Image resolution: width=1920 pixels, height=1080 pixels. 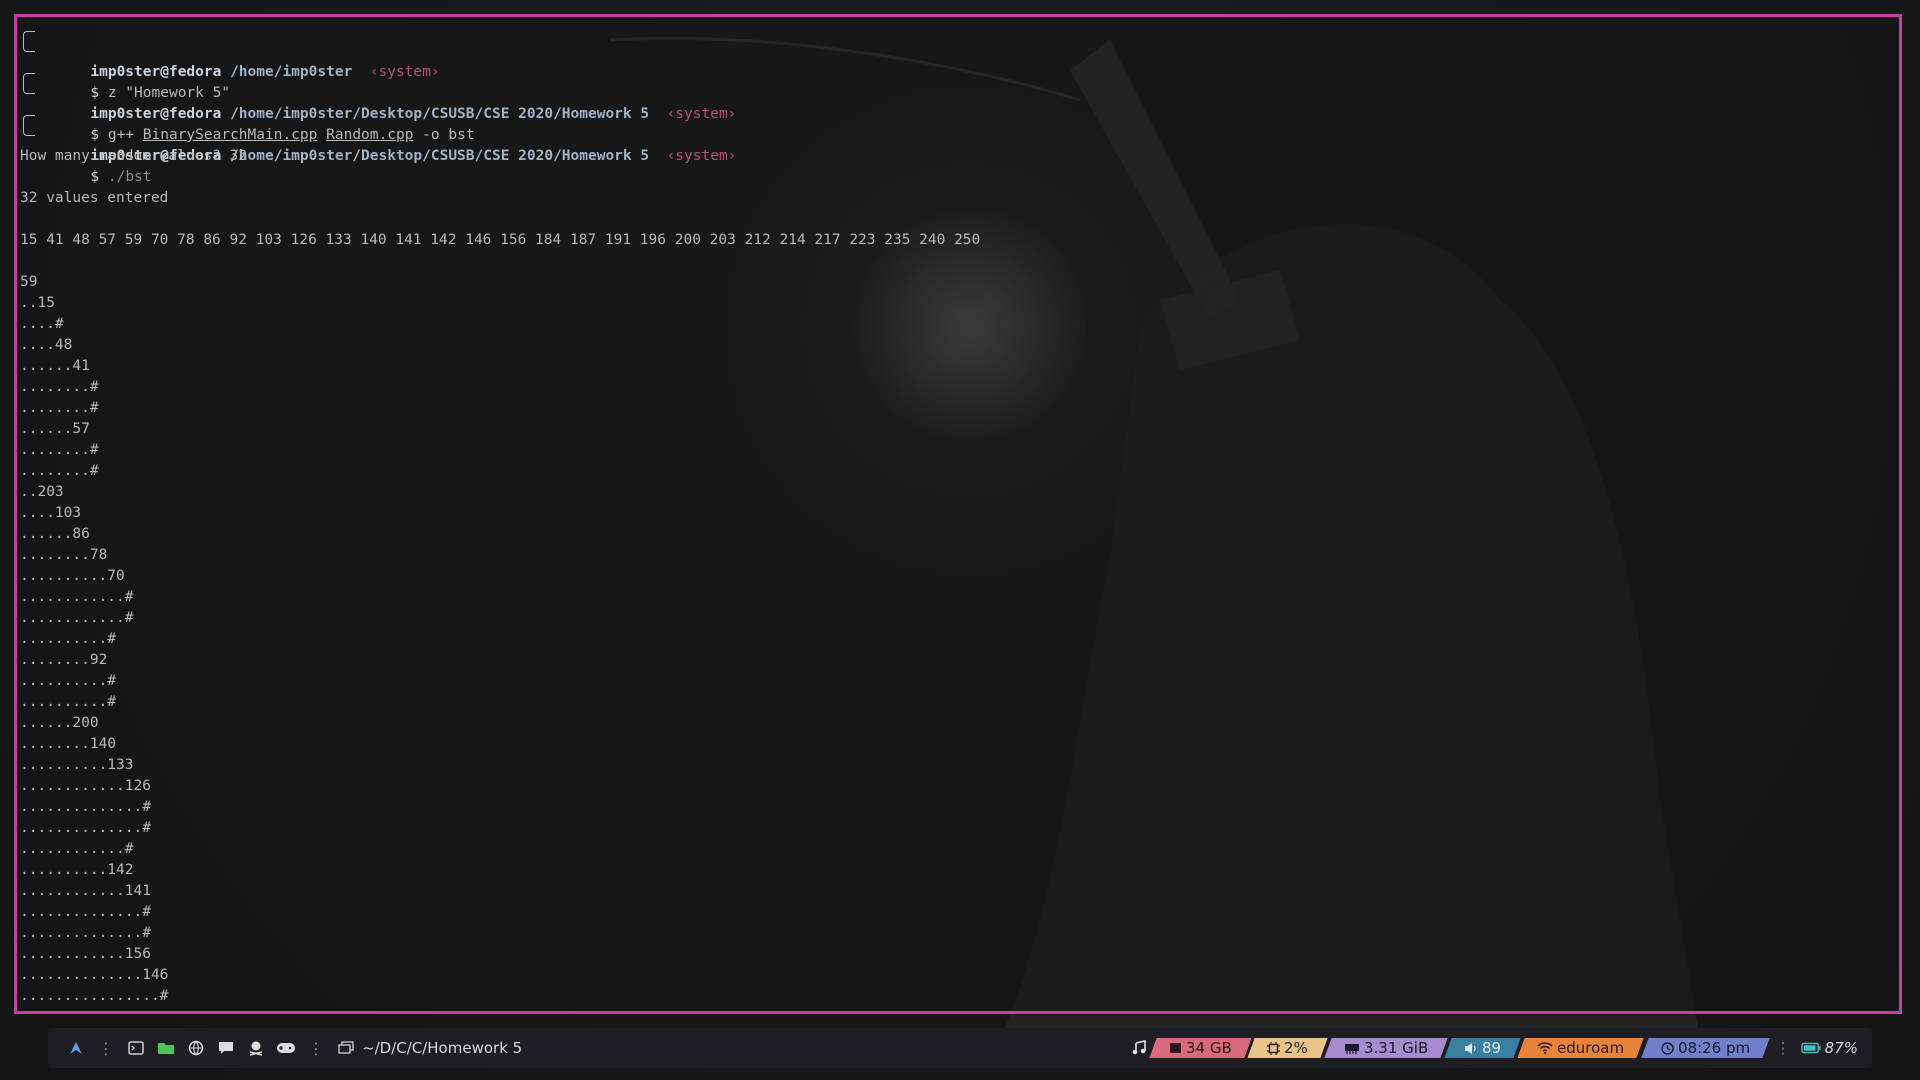 I want to click on command-line: $ z "Homework 5", so click(x=959, y=71).